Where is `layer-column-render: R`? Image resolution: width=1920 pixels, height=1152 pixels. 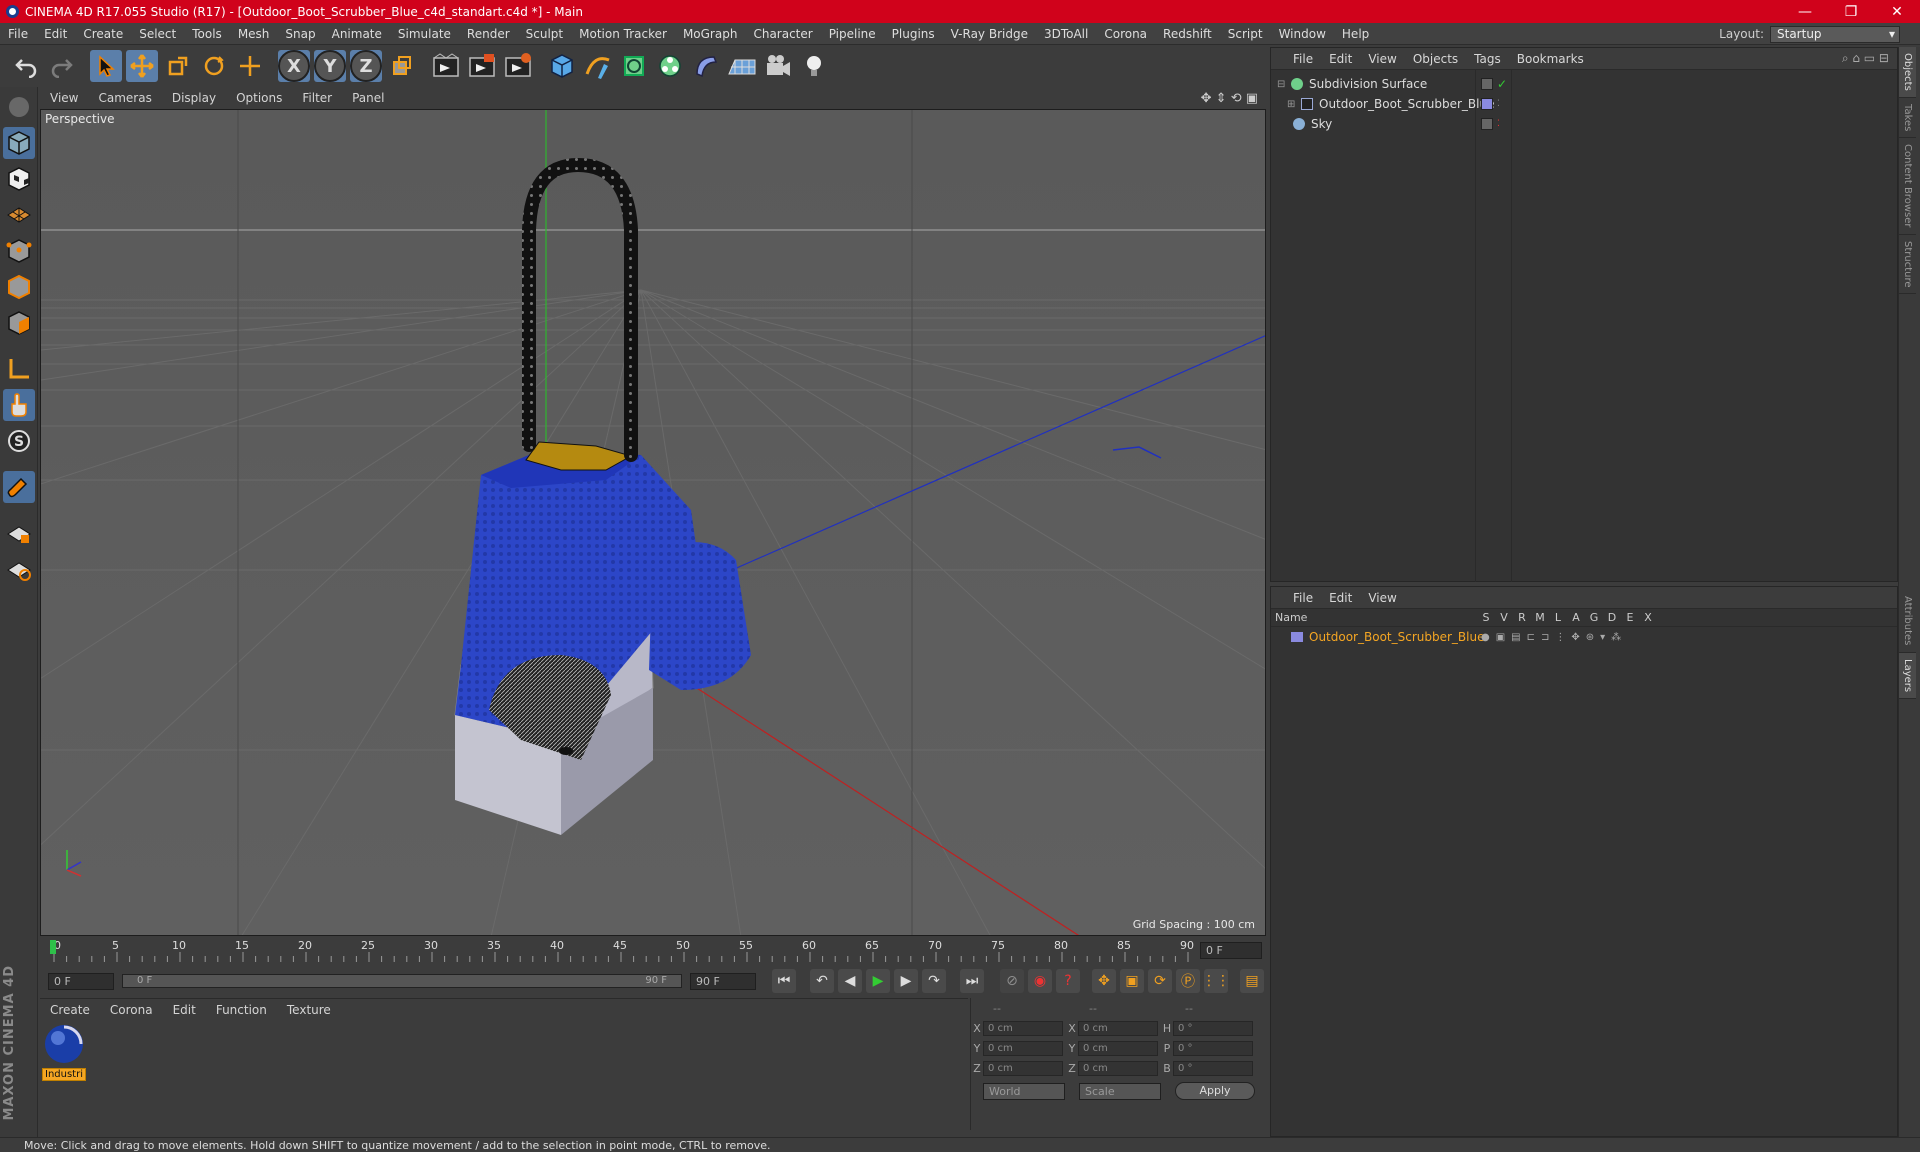
layer-column-render: R is located at coordinates (1522, 617).